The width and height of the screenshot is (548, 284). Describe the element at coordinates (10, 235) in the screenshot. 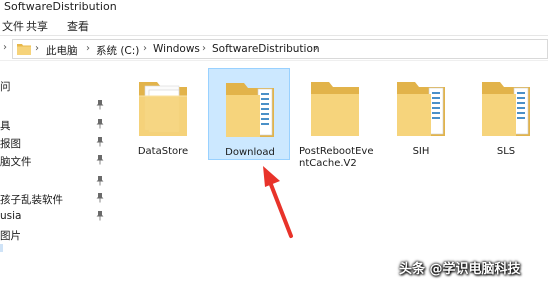

I see `nav-item-pictures: 图片` at that location.